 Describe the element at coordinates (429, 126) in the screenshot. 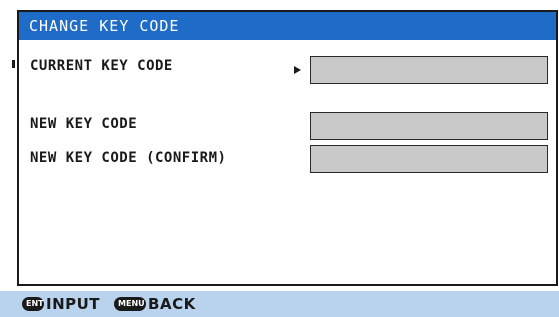

I see `new-key-code-field` at that location.